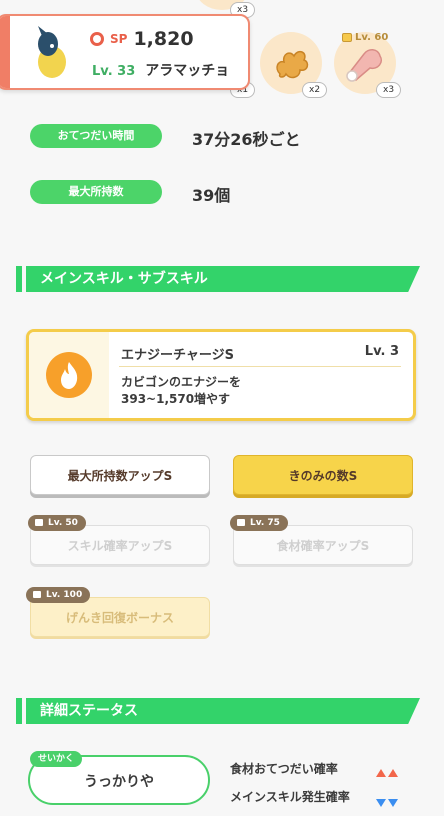  What do you see at coordinates (96, 192) in the screenshot?
I see `max-carry-label: 最大所持数` at bounding box center [96, 192].